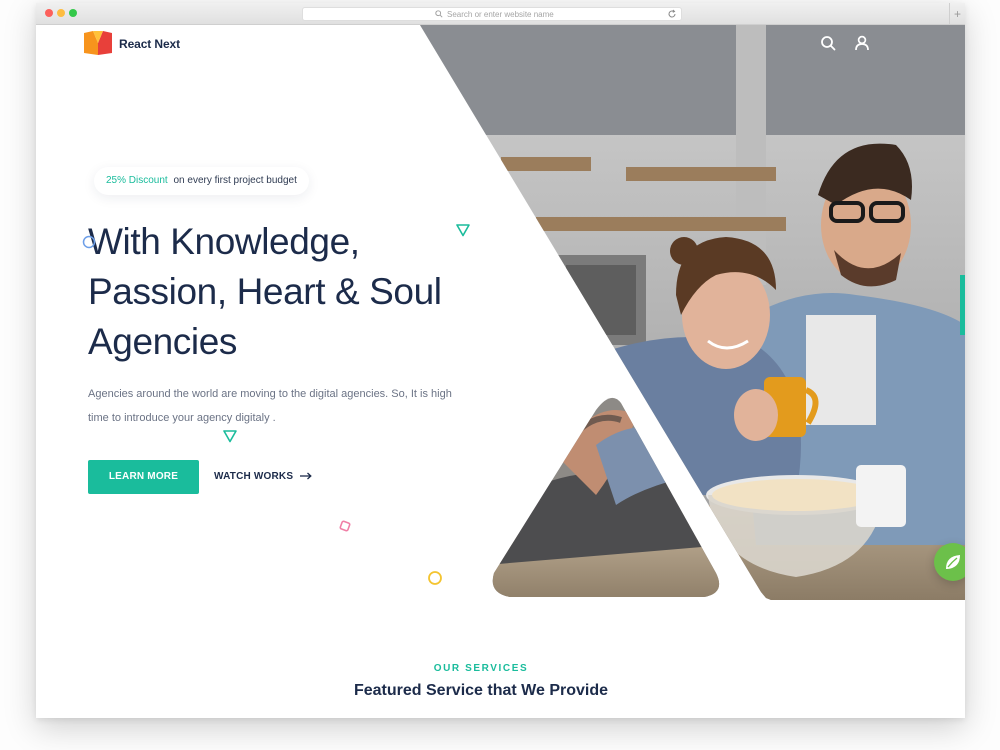 The height and width of the screenshot is (750, 1000). I want to click on watch-works-link: WATCH WORKS, so click(263, 477).